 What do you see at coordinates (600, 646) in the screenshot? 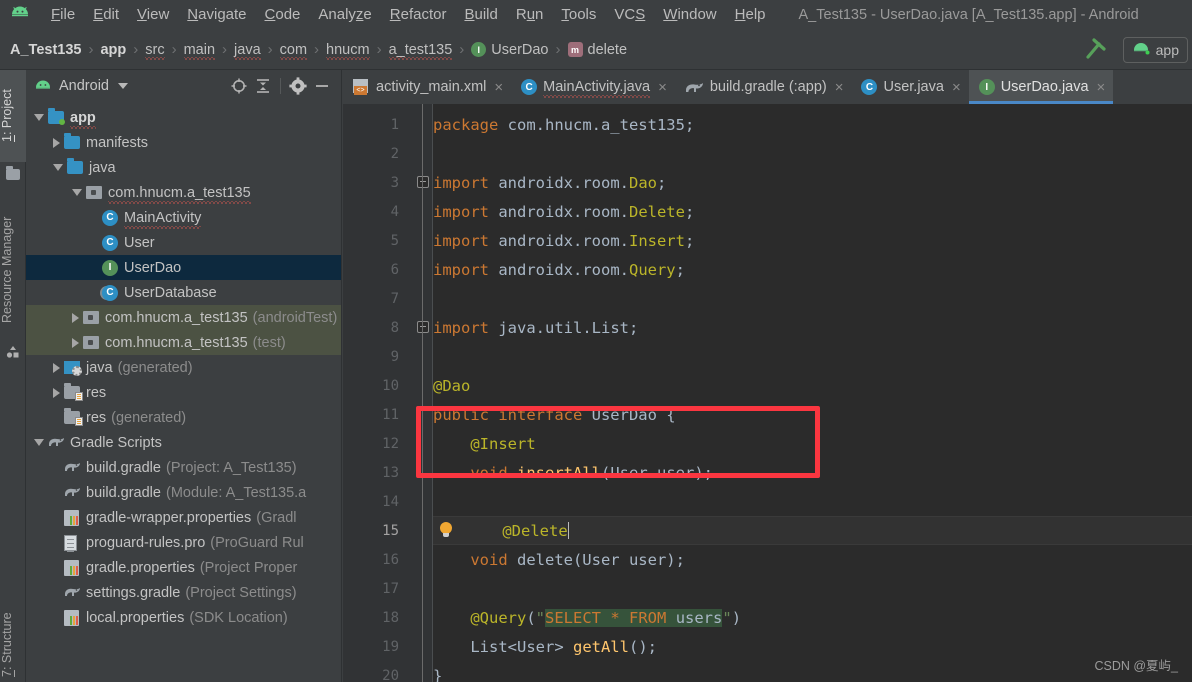
I see `code-token: getAll` at bounding box center [600, 646].